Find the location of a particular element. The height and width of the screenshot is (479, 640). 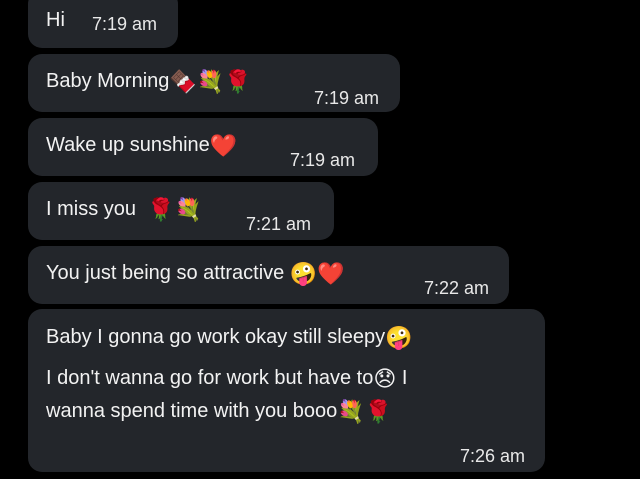

chocolate-flowers-rose-emoji: 🍫💐🌹 is located at coordinates (210, 81).